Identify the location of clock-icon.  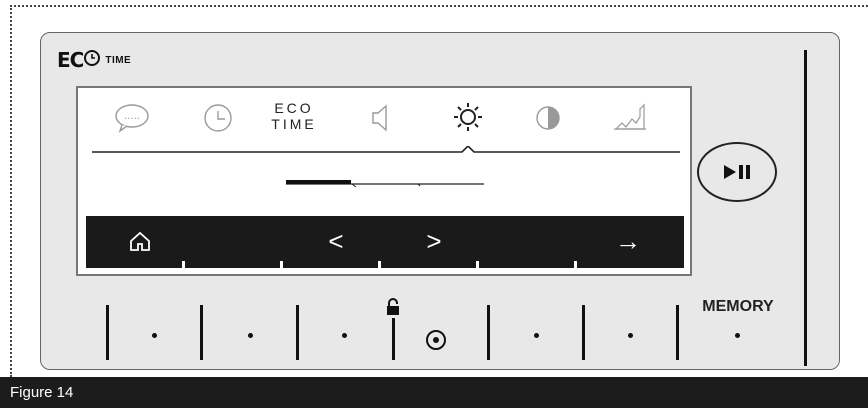
(218, 118).